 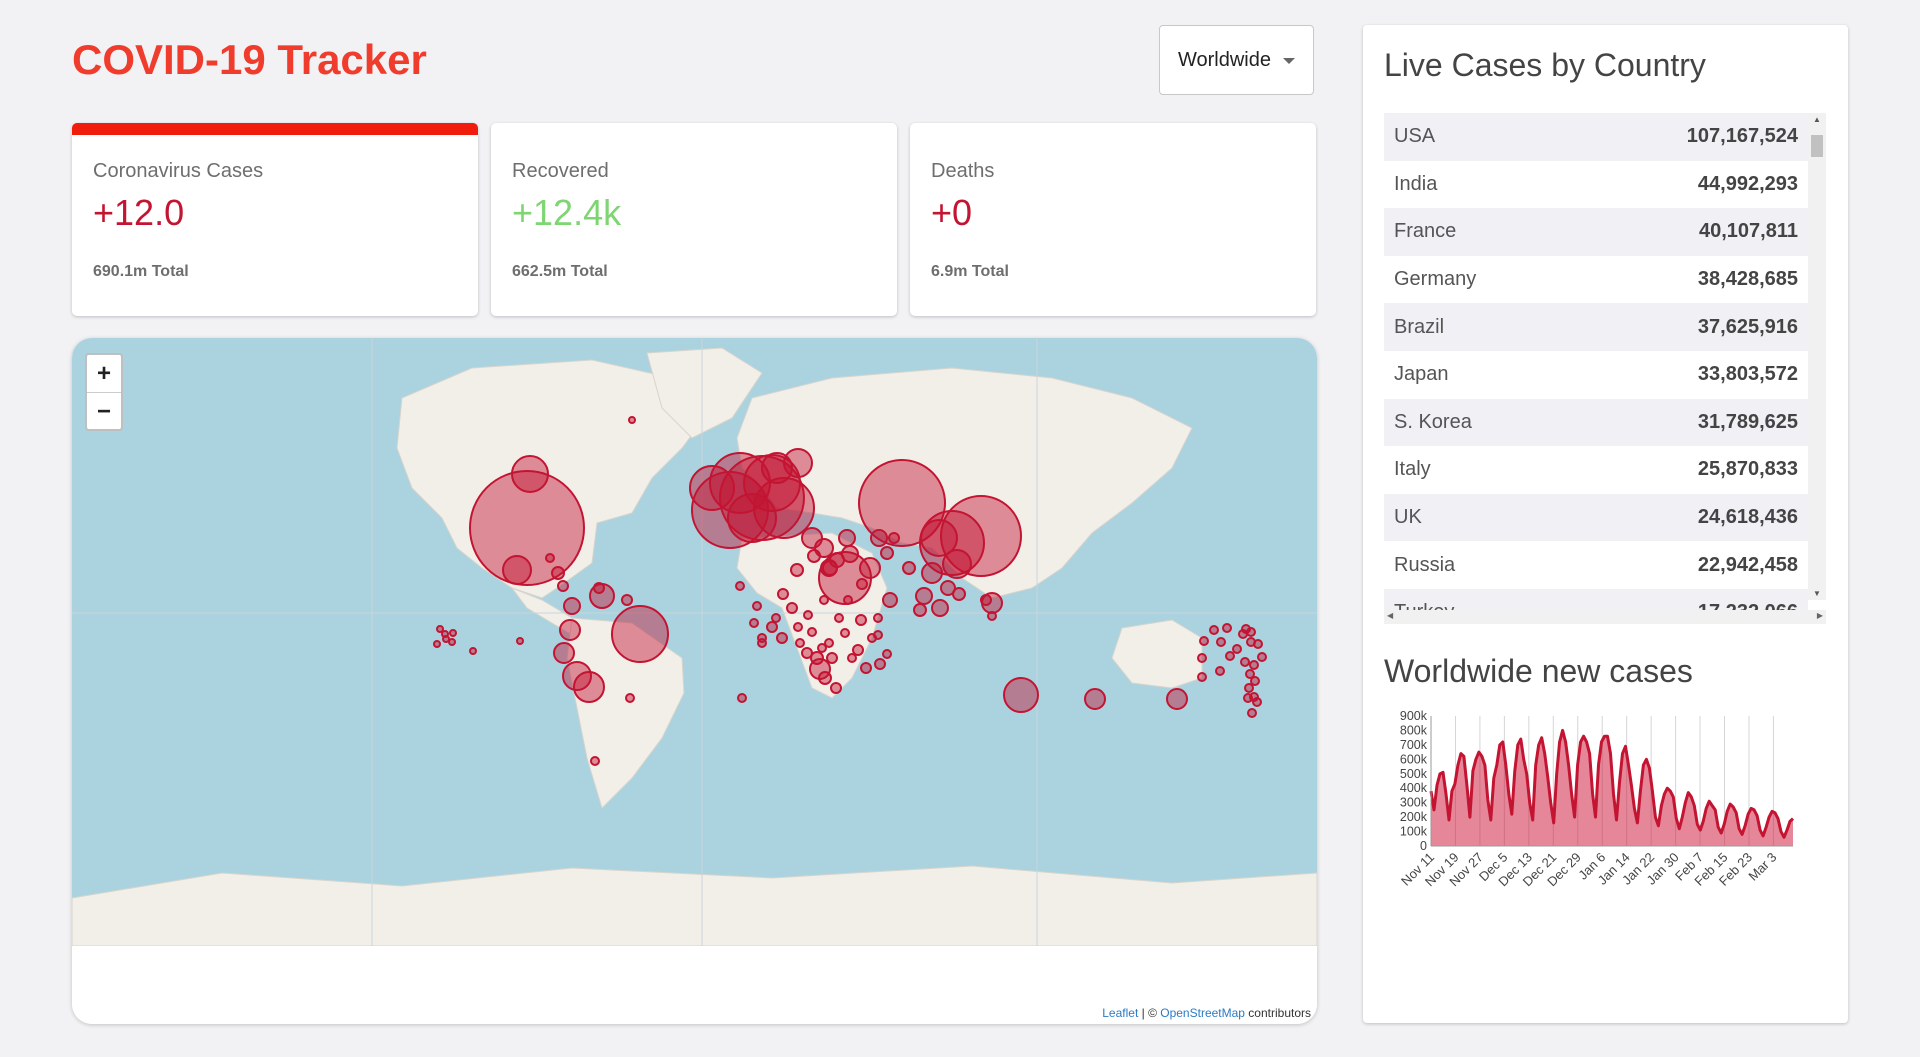 I want to click on horizontal-scrollbar: ◀ ▶, so click(x=1605, y=617).